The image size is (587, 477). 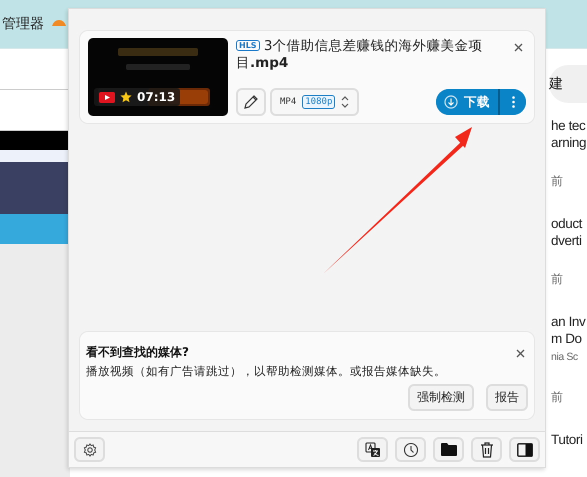 I want to click on format-selector: MP4 1080p, so click(x=315, y=102).